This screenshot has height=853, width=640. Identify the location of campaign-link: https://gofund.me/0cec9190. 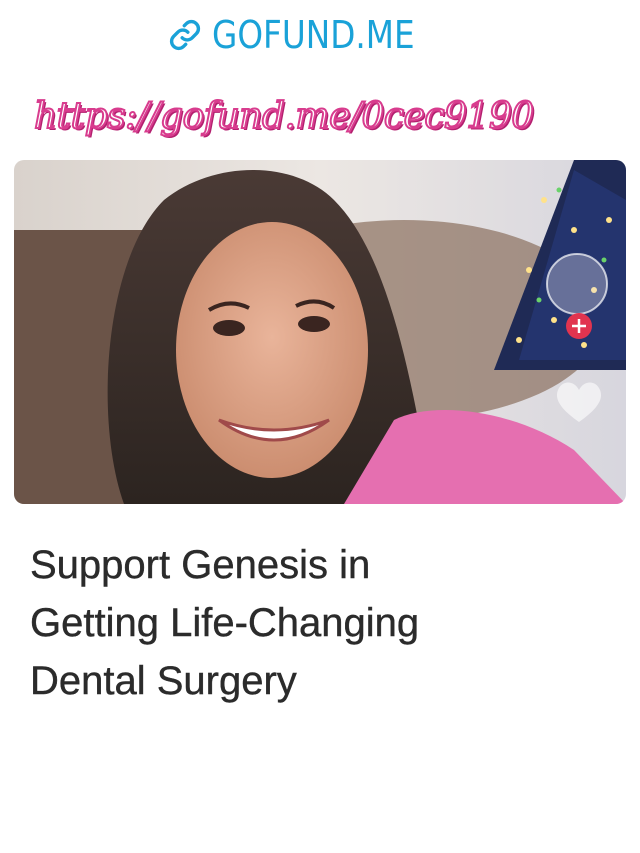
(293, 123).